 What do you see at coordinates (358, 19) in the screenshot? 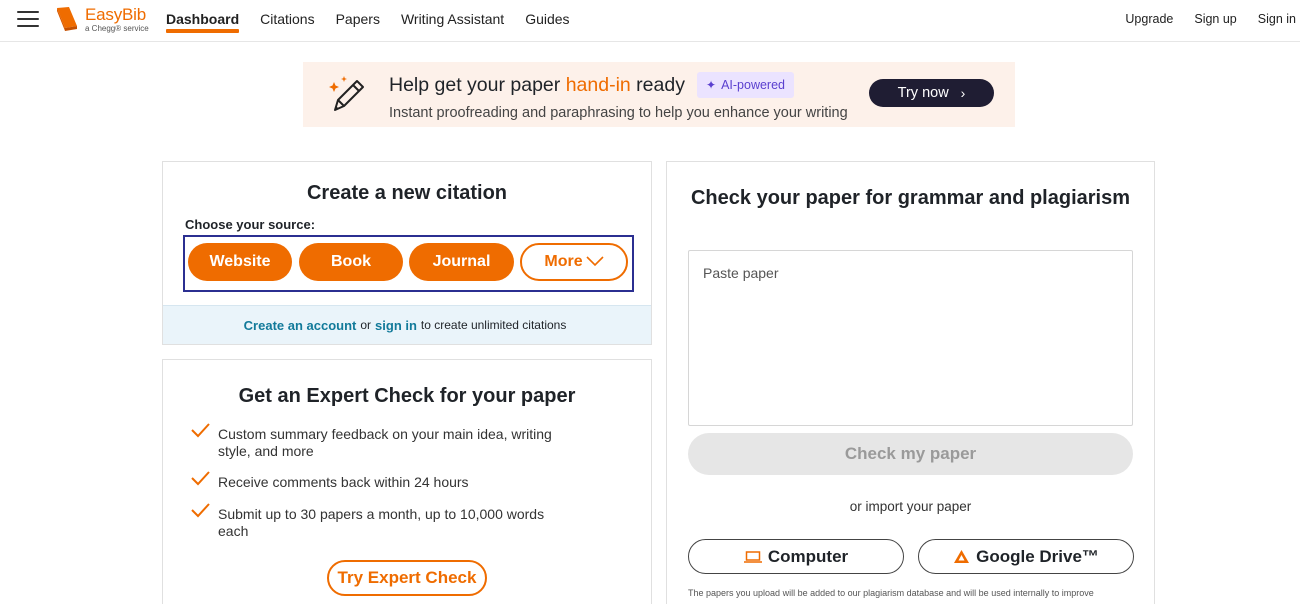
I see `nav-papers: Papers` at bounding box center [358, 19].